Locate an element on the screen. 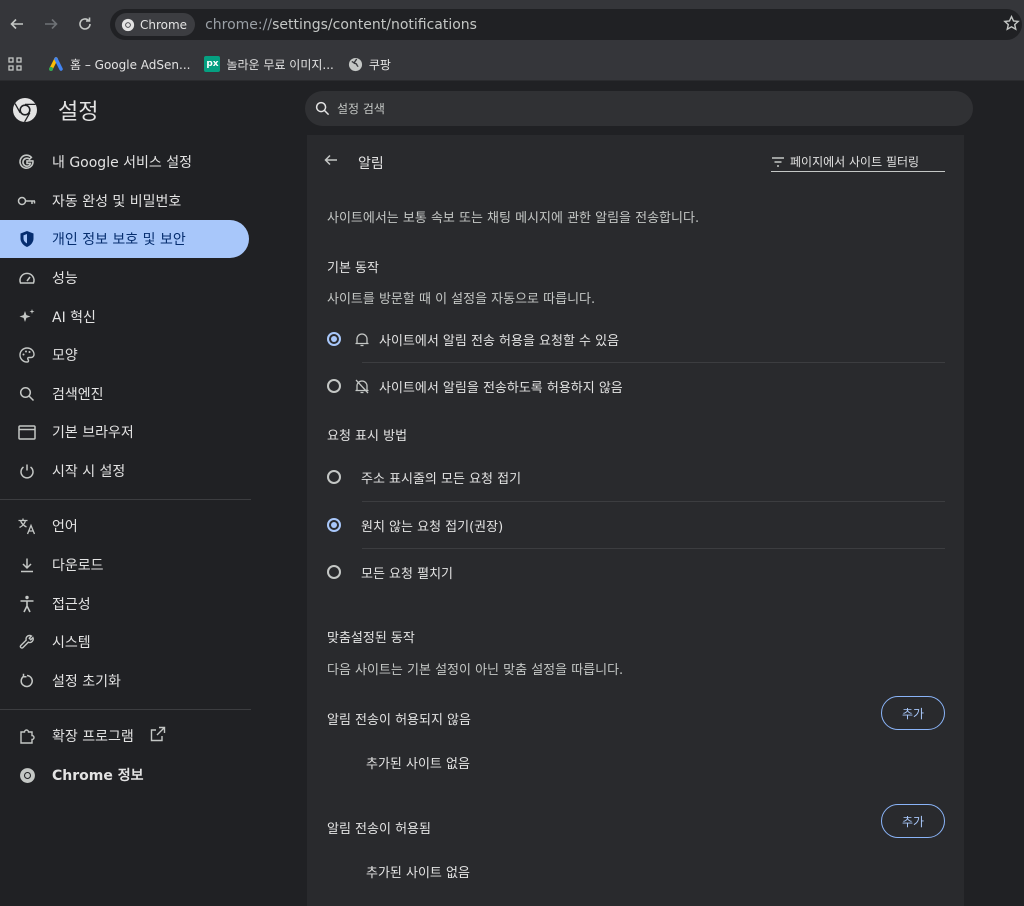  site-filter-input is located at coordinates (865, 161).